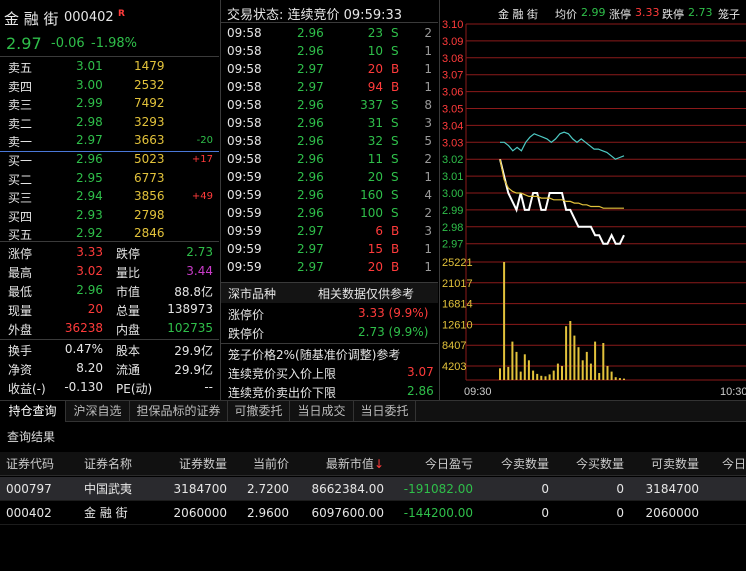 The height and width of the screenshot is (571, 746). Describe the element at coordinates (457, 325) in the screenshot. I see `volume-tick-label: 12610` at that location.